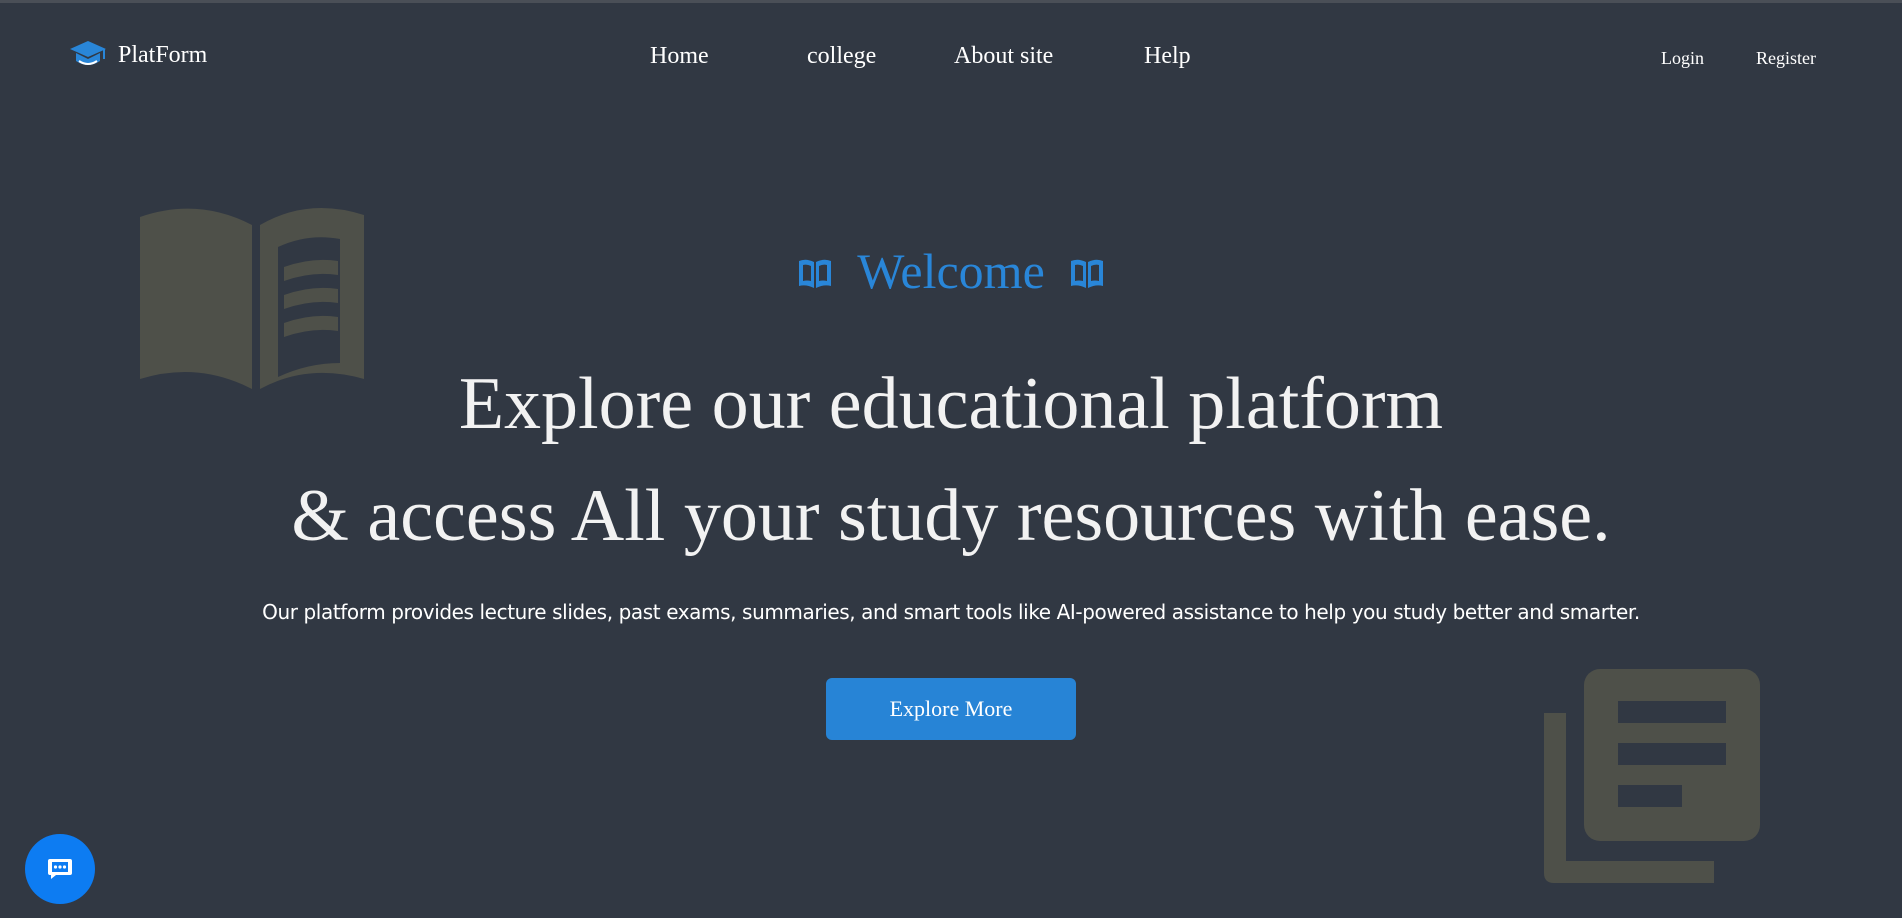 The image size is (1902, 918). Describe the element at coordinates (951, 709) in the screenshot. I see `explore-more-button: Explore More` at that location.